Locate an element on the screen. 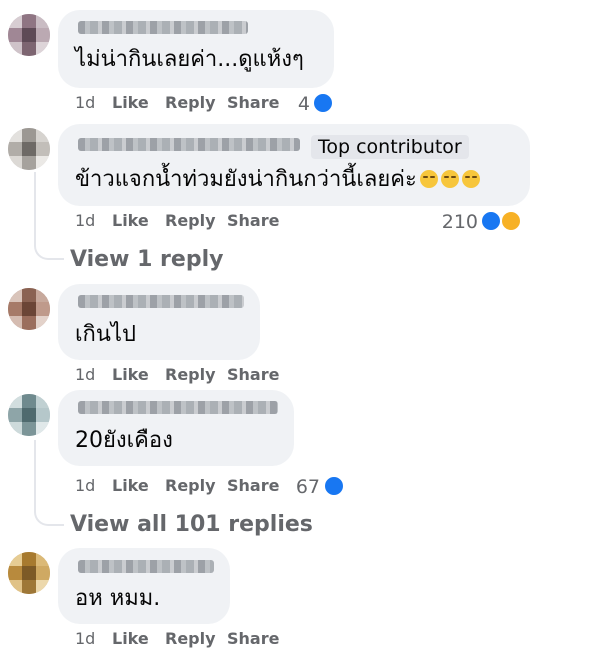  reaction-count: 4 is located at coordinates (295, 104).